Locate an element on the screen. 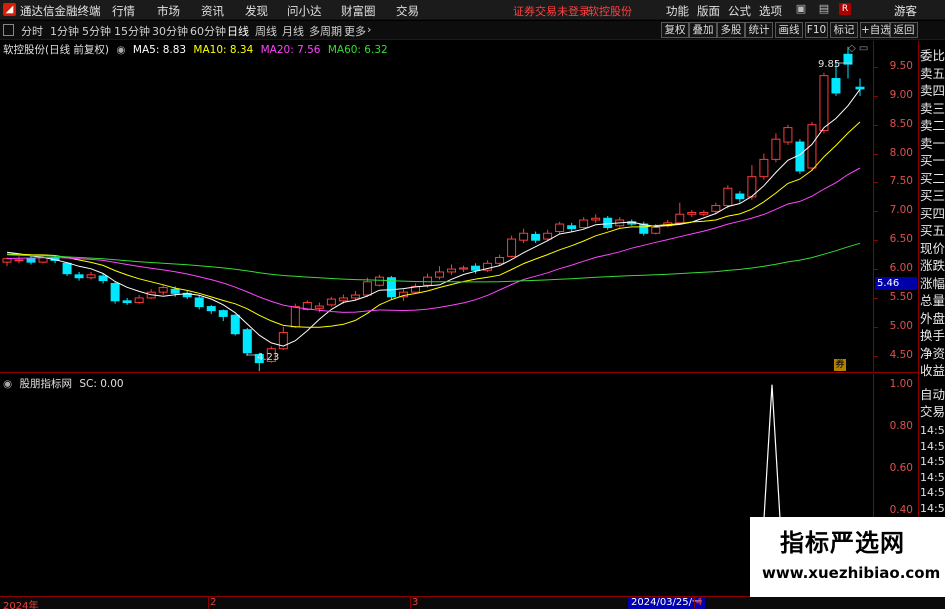 The height and width of the screenshot is (609, 945). period-30min: 30分钟 is located at coordinates (170, 31).